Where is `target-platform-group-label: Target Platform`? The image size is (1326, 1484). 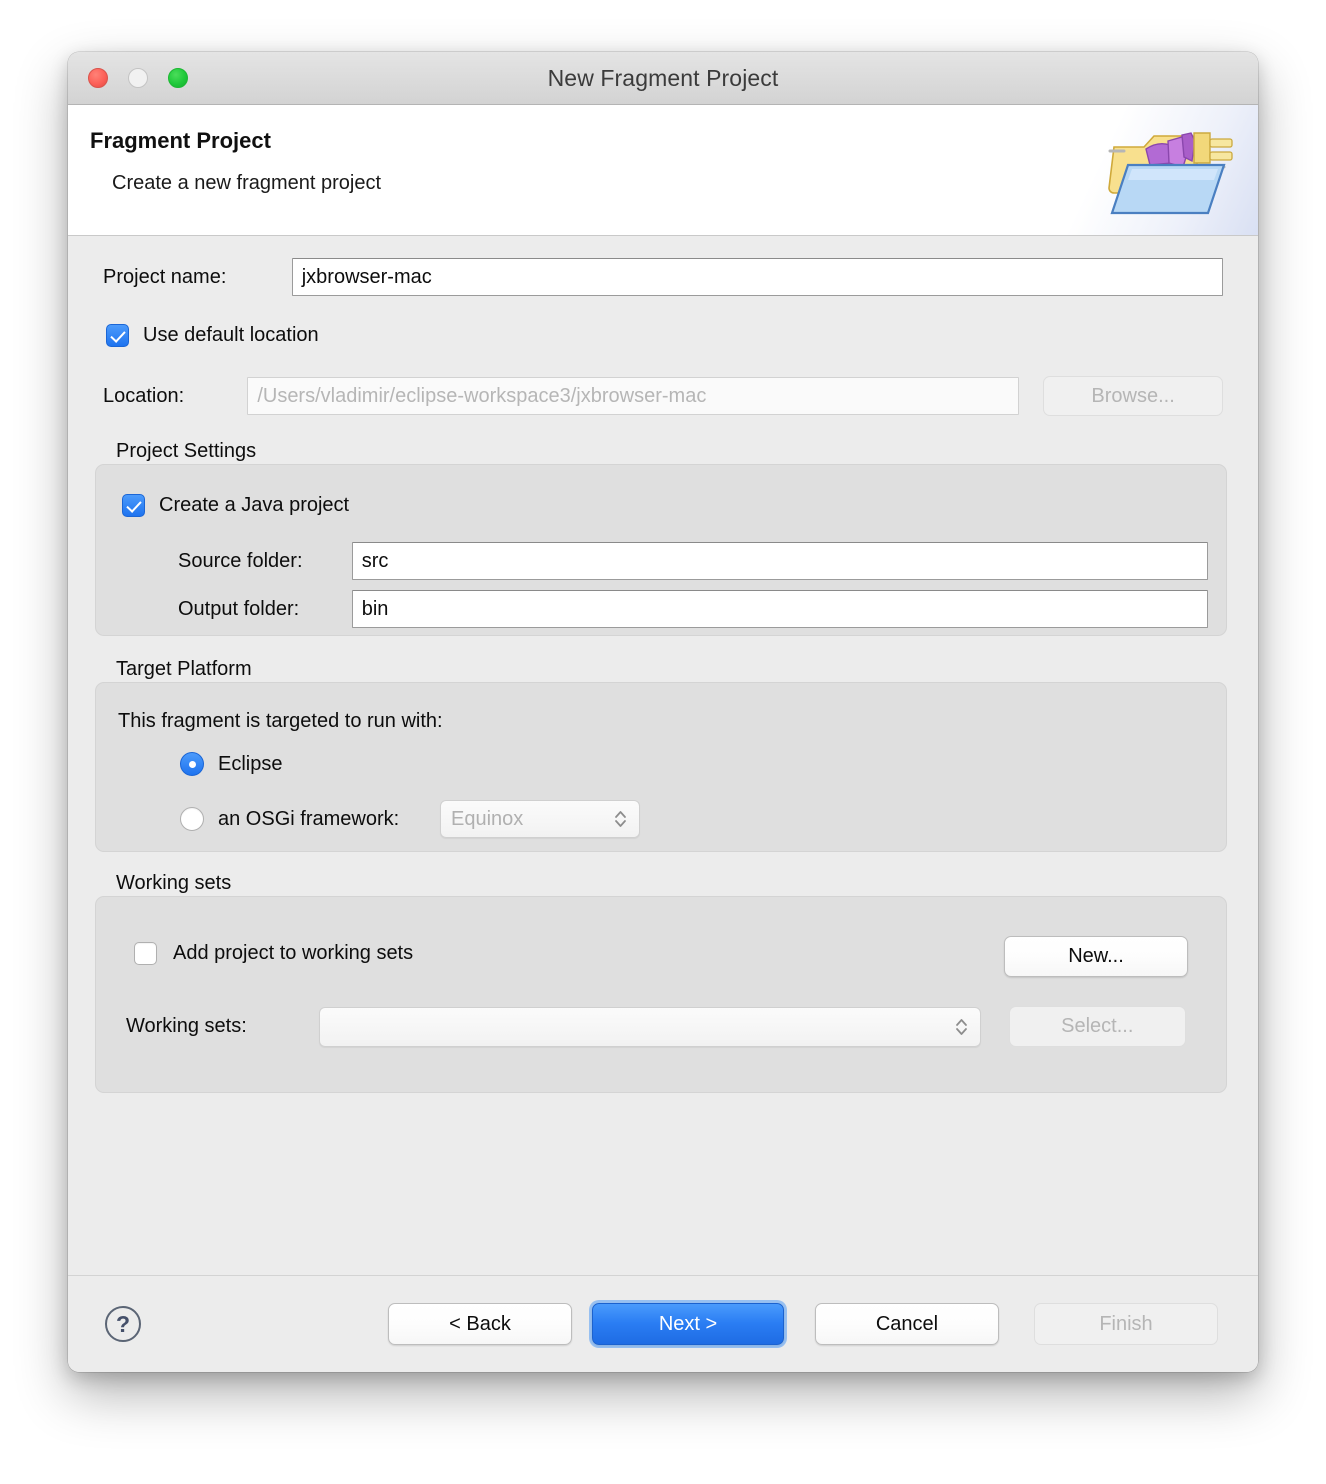 target-platform-group-label: Target Platform is located at coordinates (184, 669).